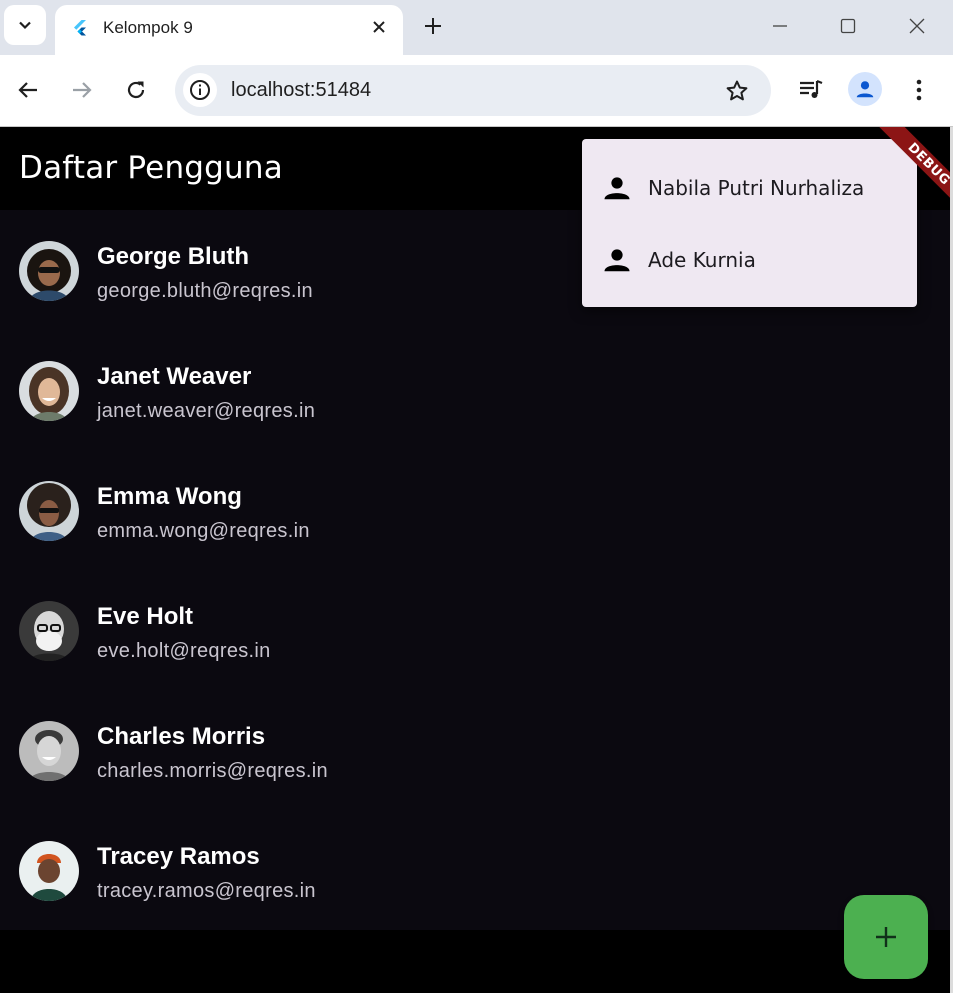 This screenshot has width=953, height=993. Describe the element at coordinates (174, 376) in the screenshot. I see `user-name: Janet Weaver` at that location.